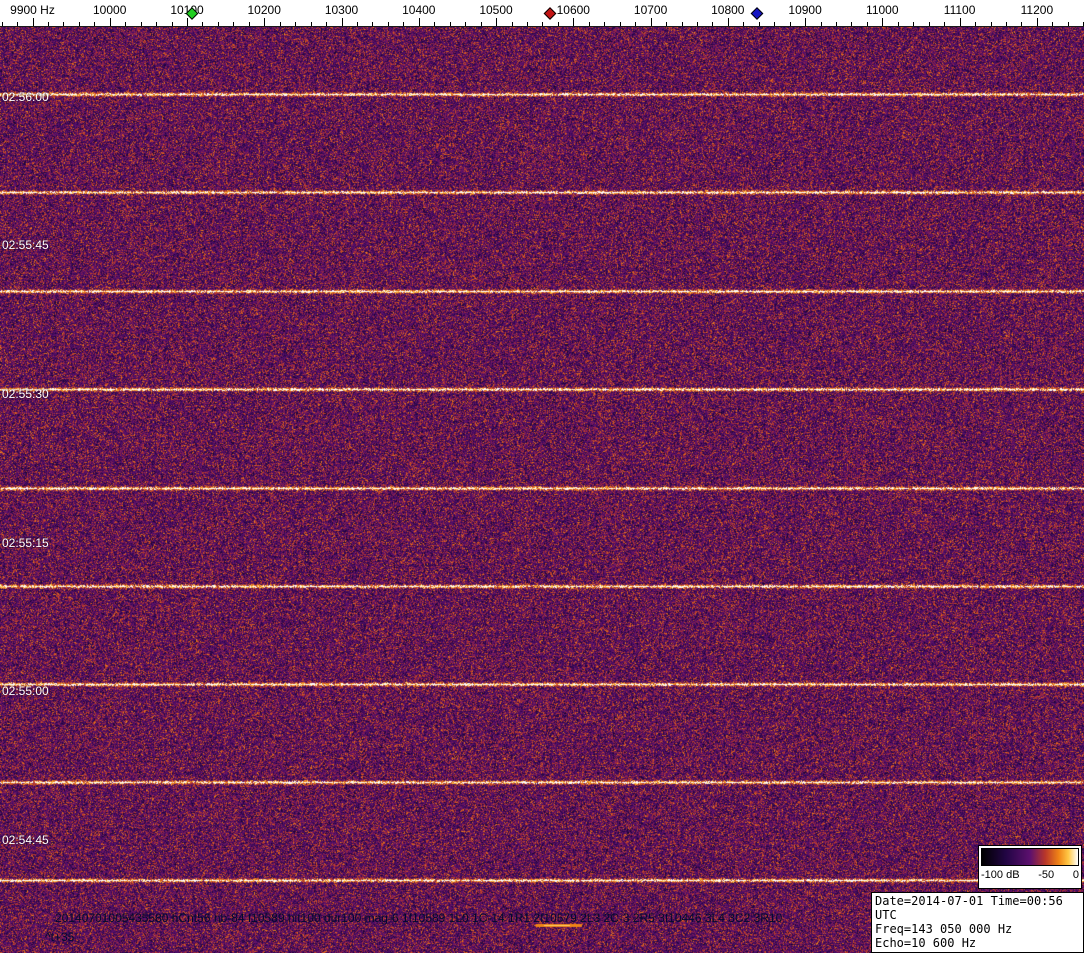  What do you see at coordinates (1030, 867) in the screenshot?
I see `db-scale-legend: -100 dB -50 0` at bounding box center [1030, 867].